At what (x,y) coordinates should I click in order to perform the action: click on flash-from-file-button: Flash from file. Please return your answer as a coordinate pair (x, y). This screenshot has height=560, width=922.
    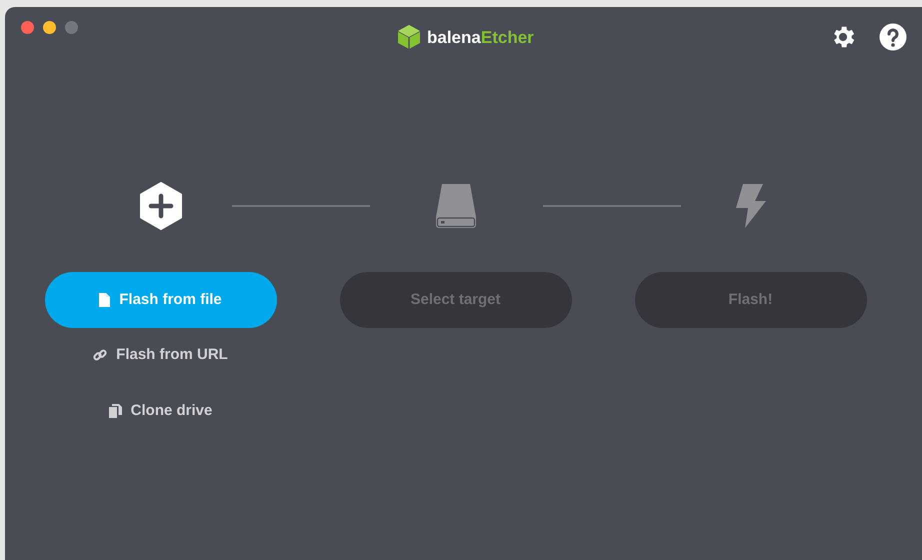
    Looking at the image, I should click on (160, 300).